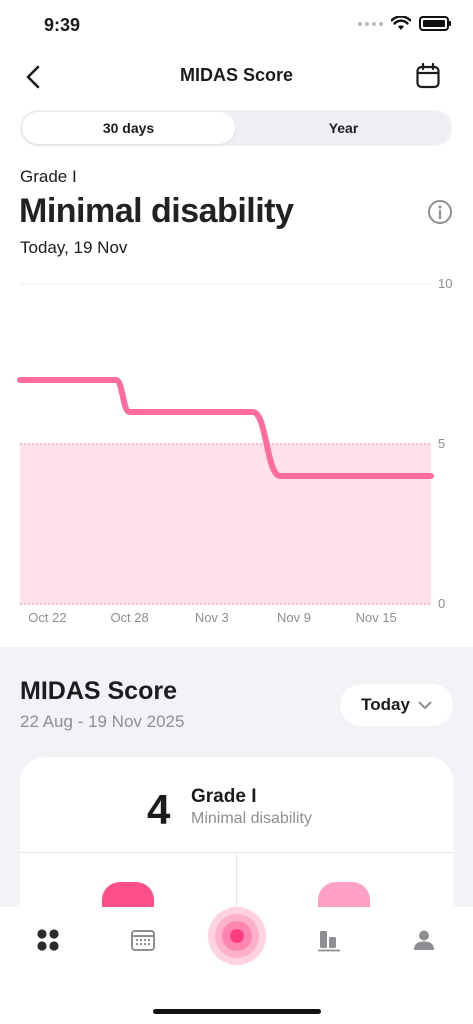 The width and height of the screenshot is (473, 1024). What do you see at coordinates (237, 1011) in the screenshot?
I see `home-indicator` at bounding box center [237, 1011].